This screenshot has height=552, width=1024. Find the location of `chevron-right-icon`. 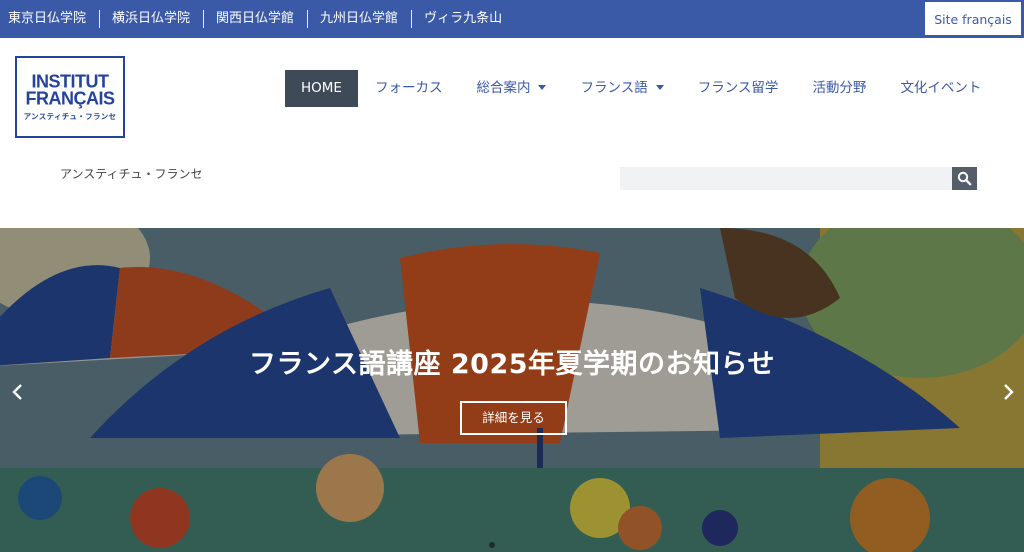

chevron-right-icon is located at coordinates (1009, 392).